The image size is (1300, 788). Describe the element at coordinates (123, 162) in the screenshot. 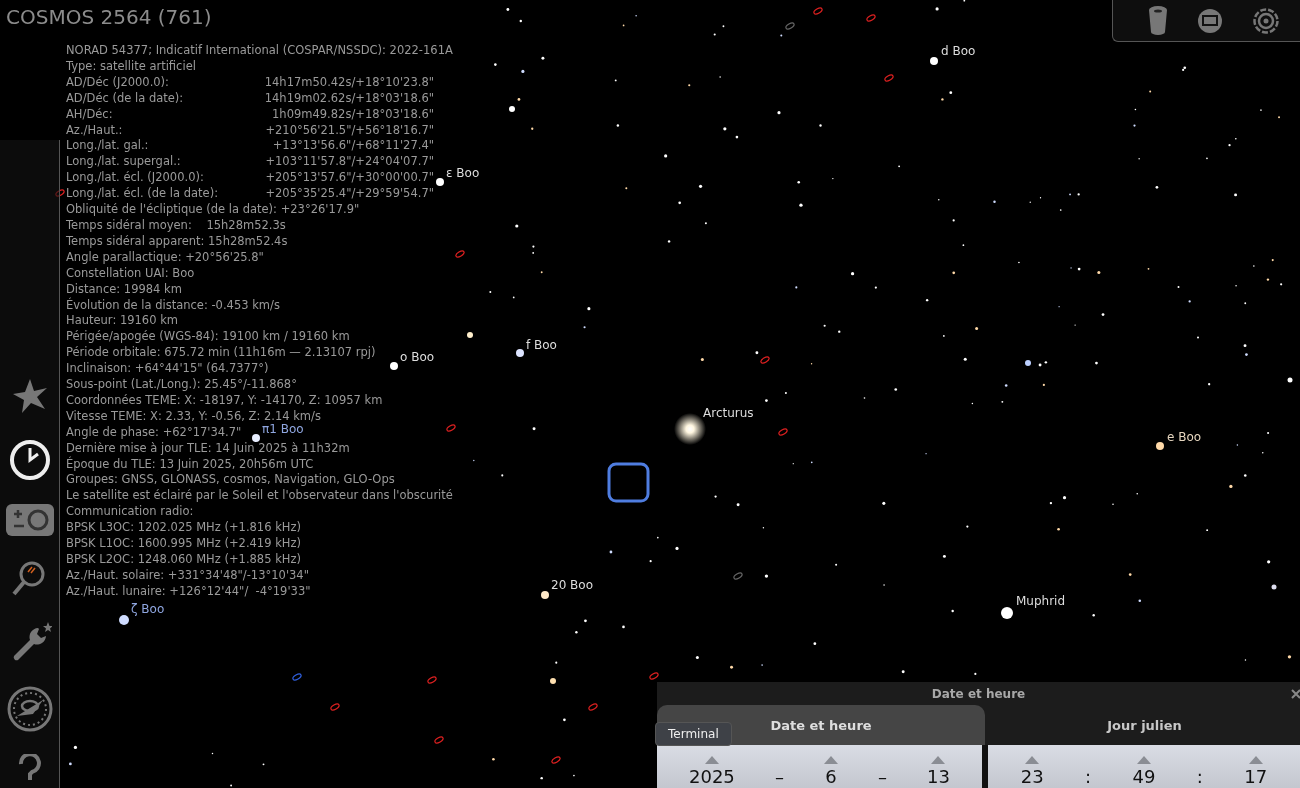

I see `info-label: Long./lat. supergal.:` at that location.